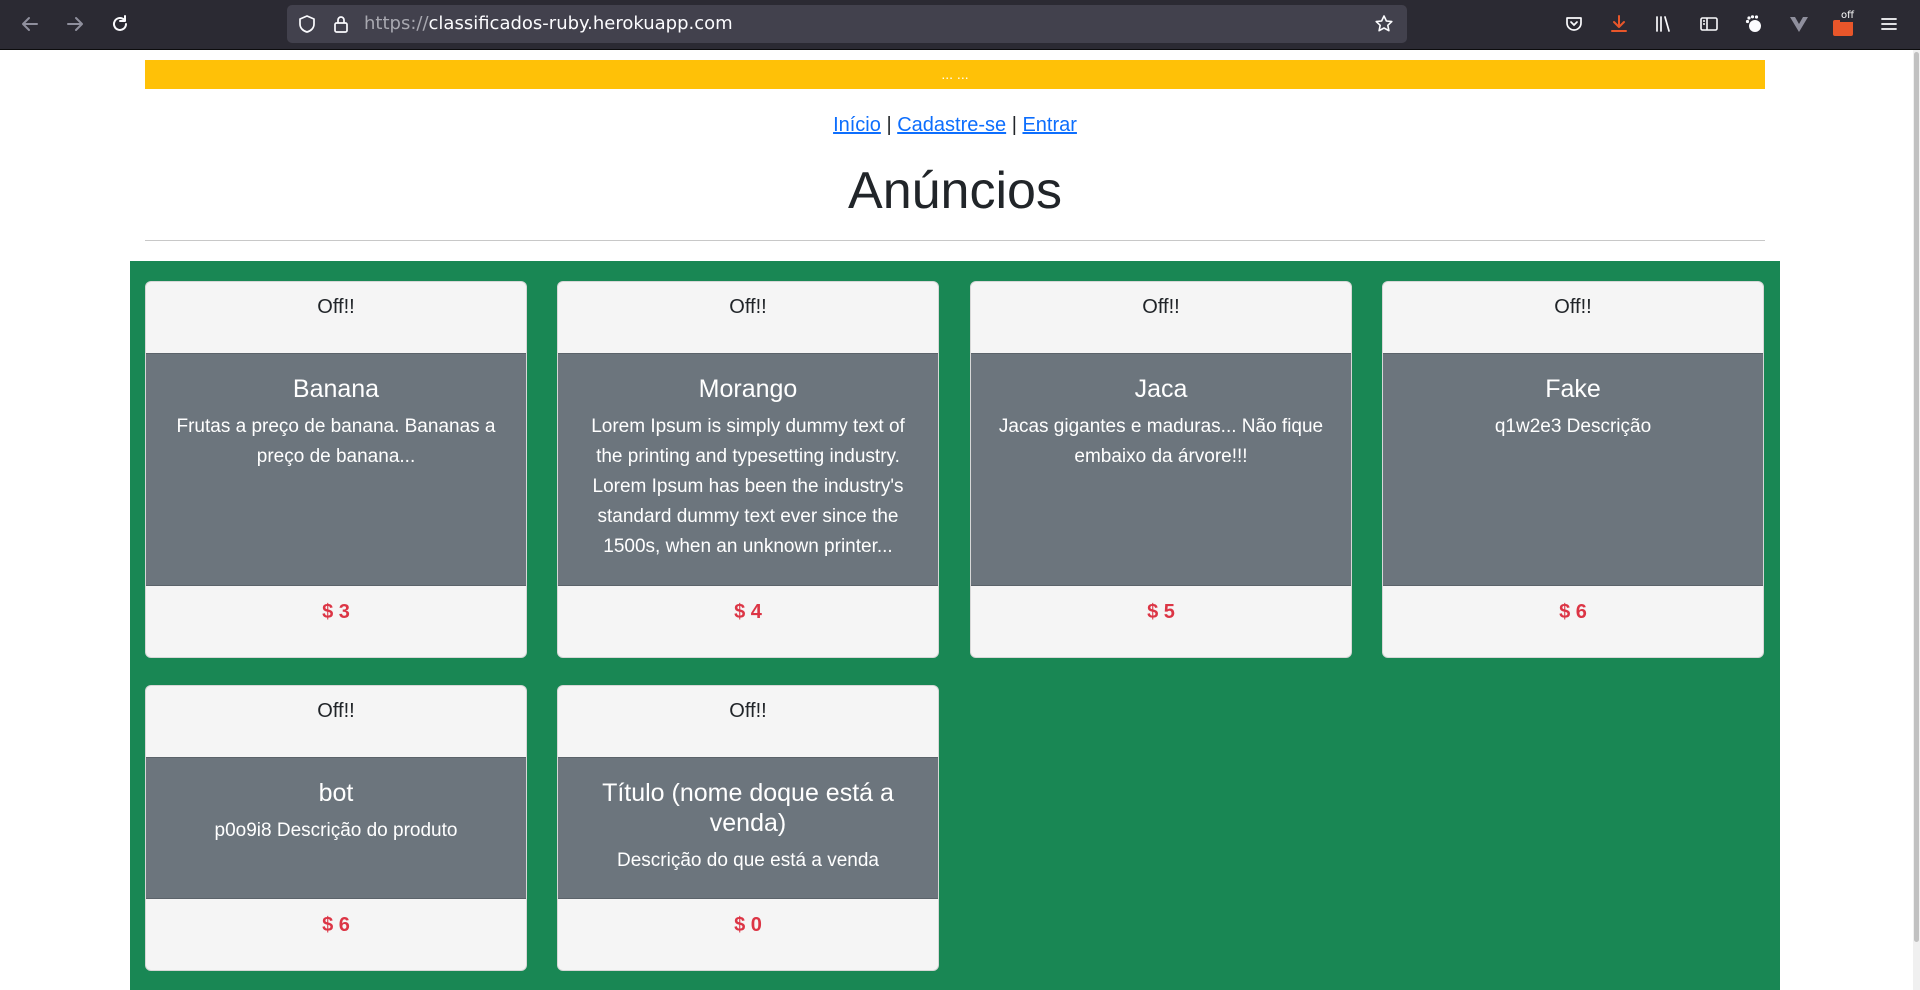 Image resolution: width=1920 pixels, height=990 pixels. I want to click on card-title: Jaca, so click(1161, 389).